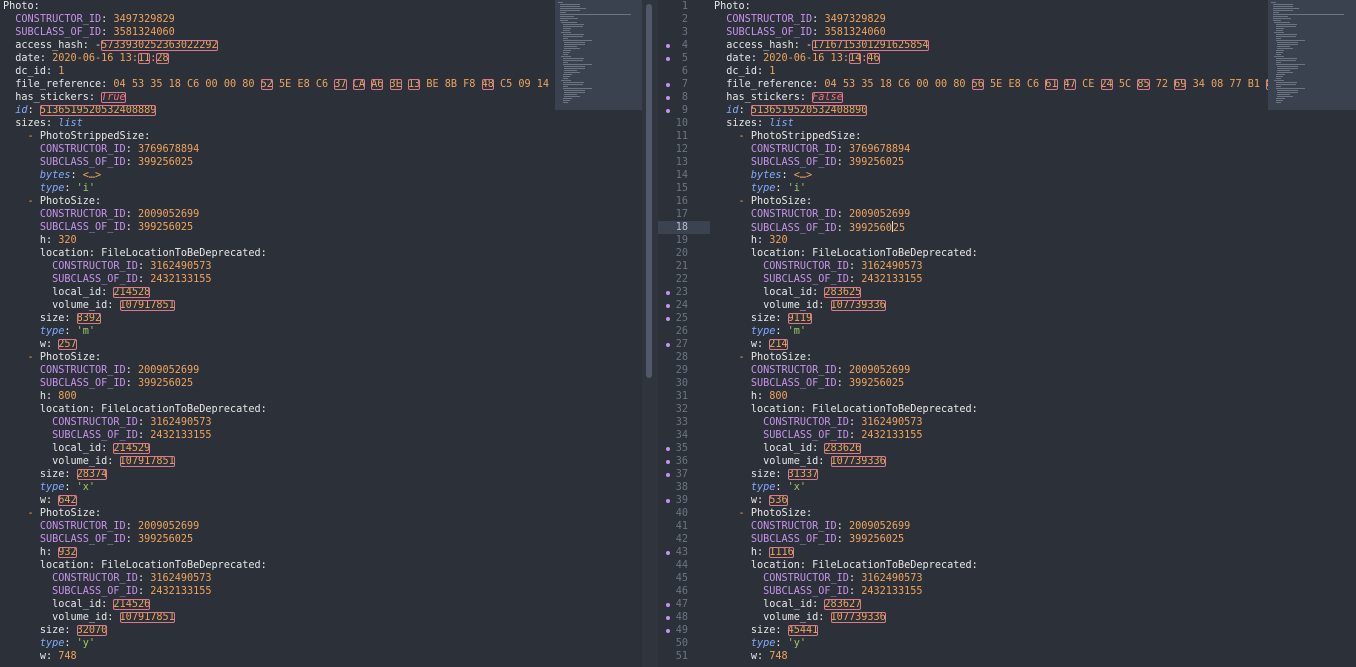 The image size is (1356, 667). What do you see at coordinates (763, 318) in the screenshot?
I see `right-code-line: size: 9119` at bounding box center [763, 318].